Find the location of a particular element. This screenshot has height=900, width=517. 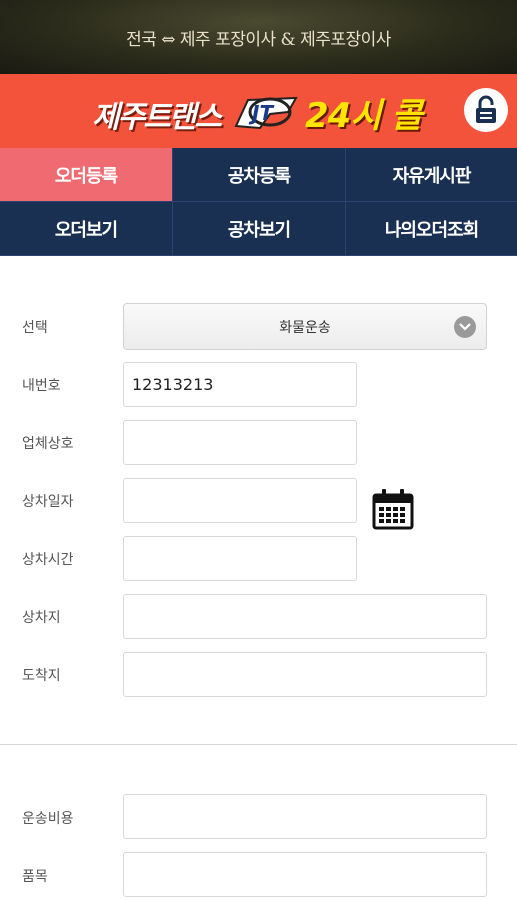

phone-input: 12313213 is located at coordinates (240, 384).